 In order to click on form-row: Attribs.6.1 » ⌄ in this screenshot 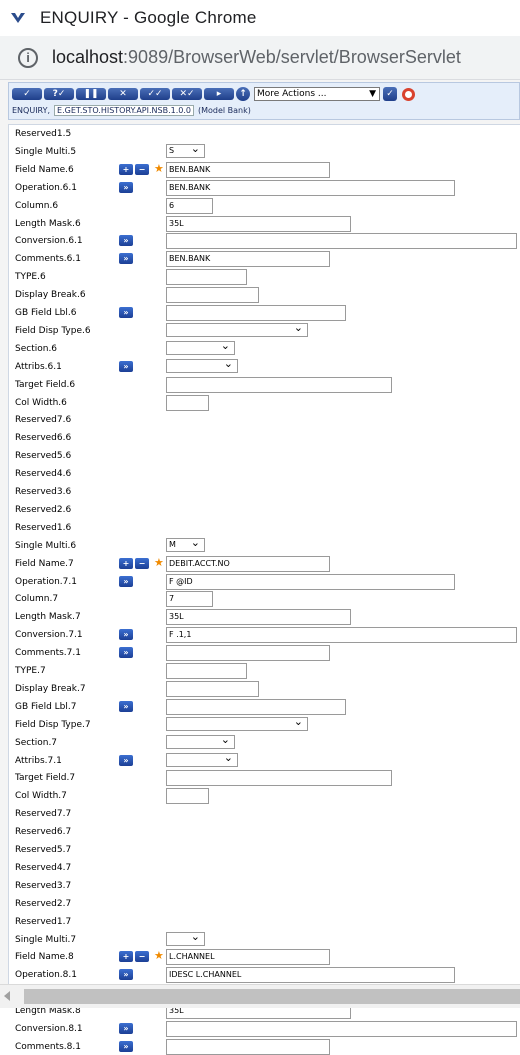, I will do `click(265, 366)`.